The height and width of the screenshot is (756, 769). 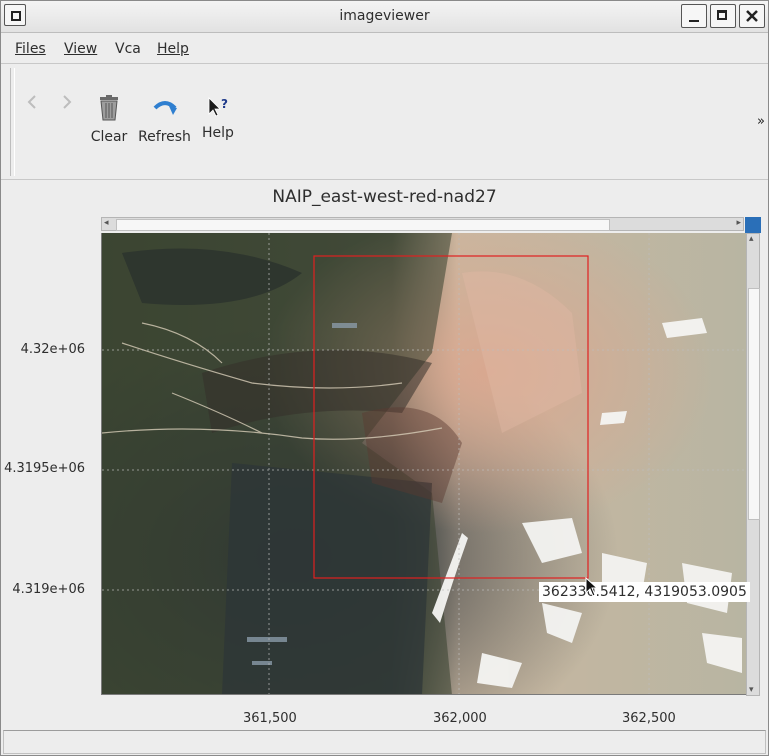 I want to click on vertical-scrollbar: ▴ ▾, so click(x=753, y=464).